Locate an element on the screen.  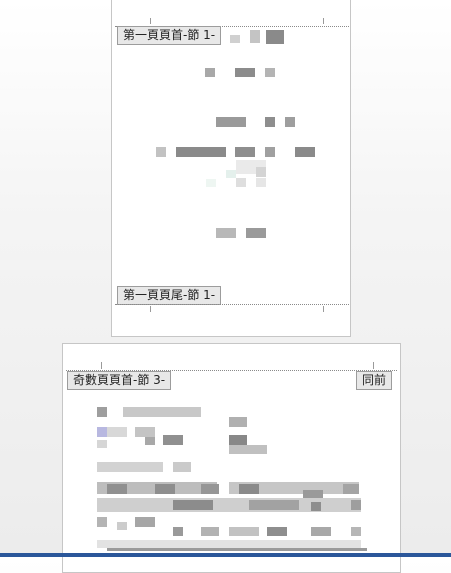
footer-tab-first-page: 第一頁頁尾-節 1- is located at coordinates (169, 295).